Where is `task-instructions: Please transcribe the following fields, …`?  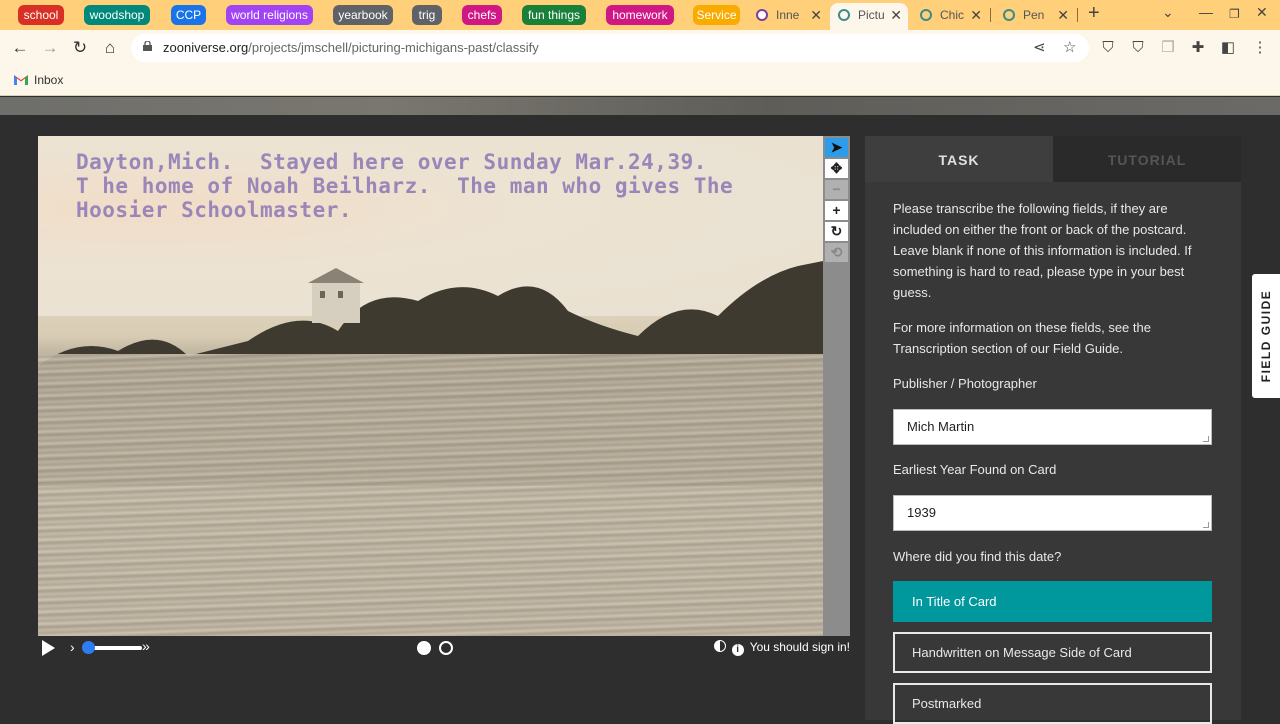
task-instructions: Please transcribe the following fields, … is located at coordinates (1053, 285).